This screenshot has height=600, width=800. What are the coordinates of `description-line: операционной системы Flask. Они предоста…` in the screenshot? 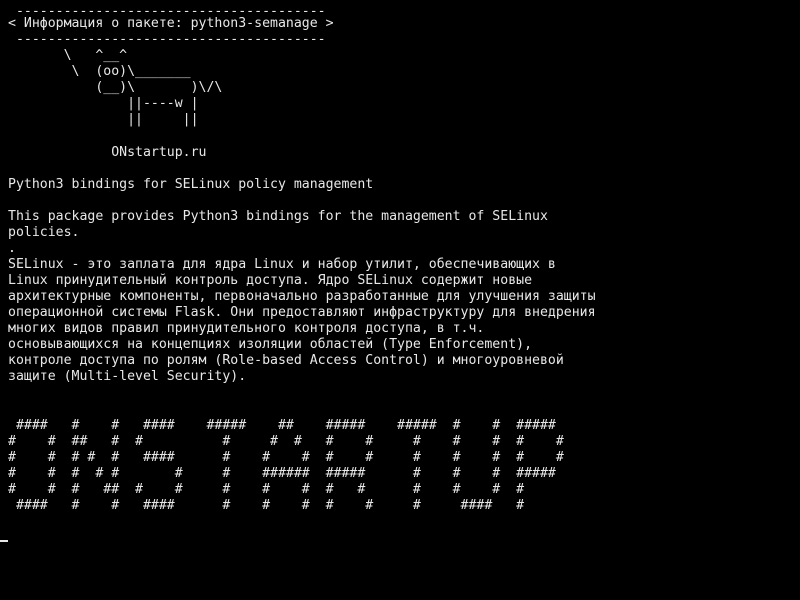 It's located at (302, 312).